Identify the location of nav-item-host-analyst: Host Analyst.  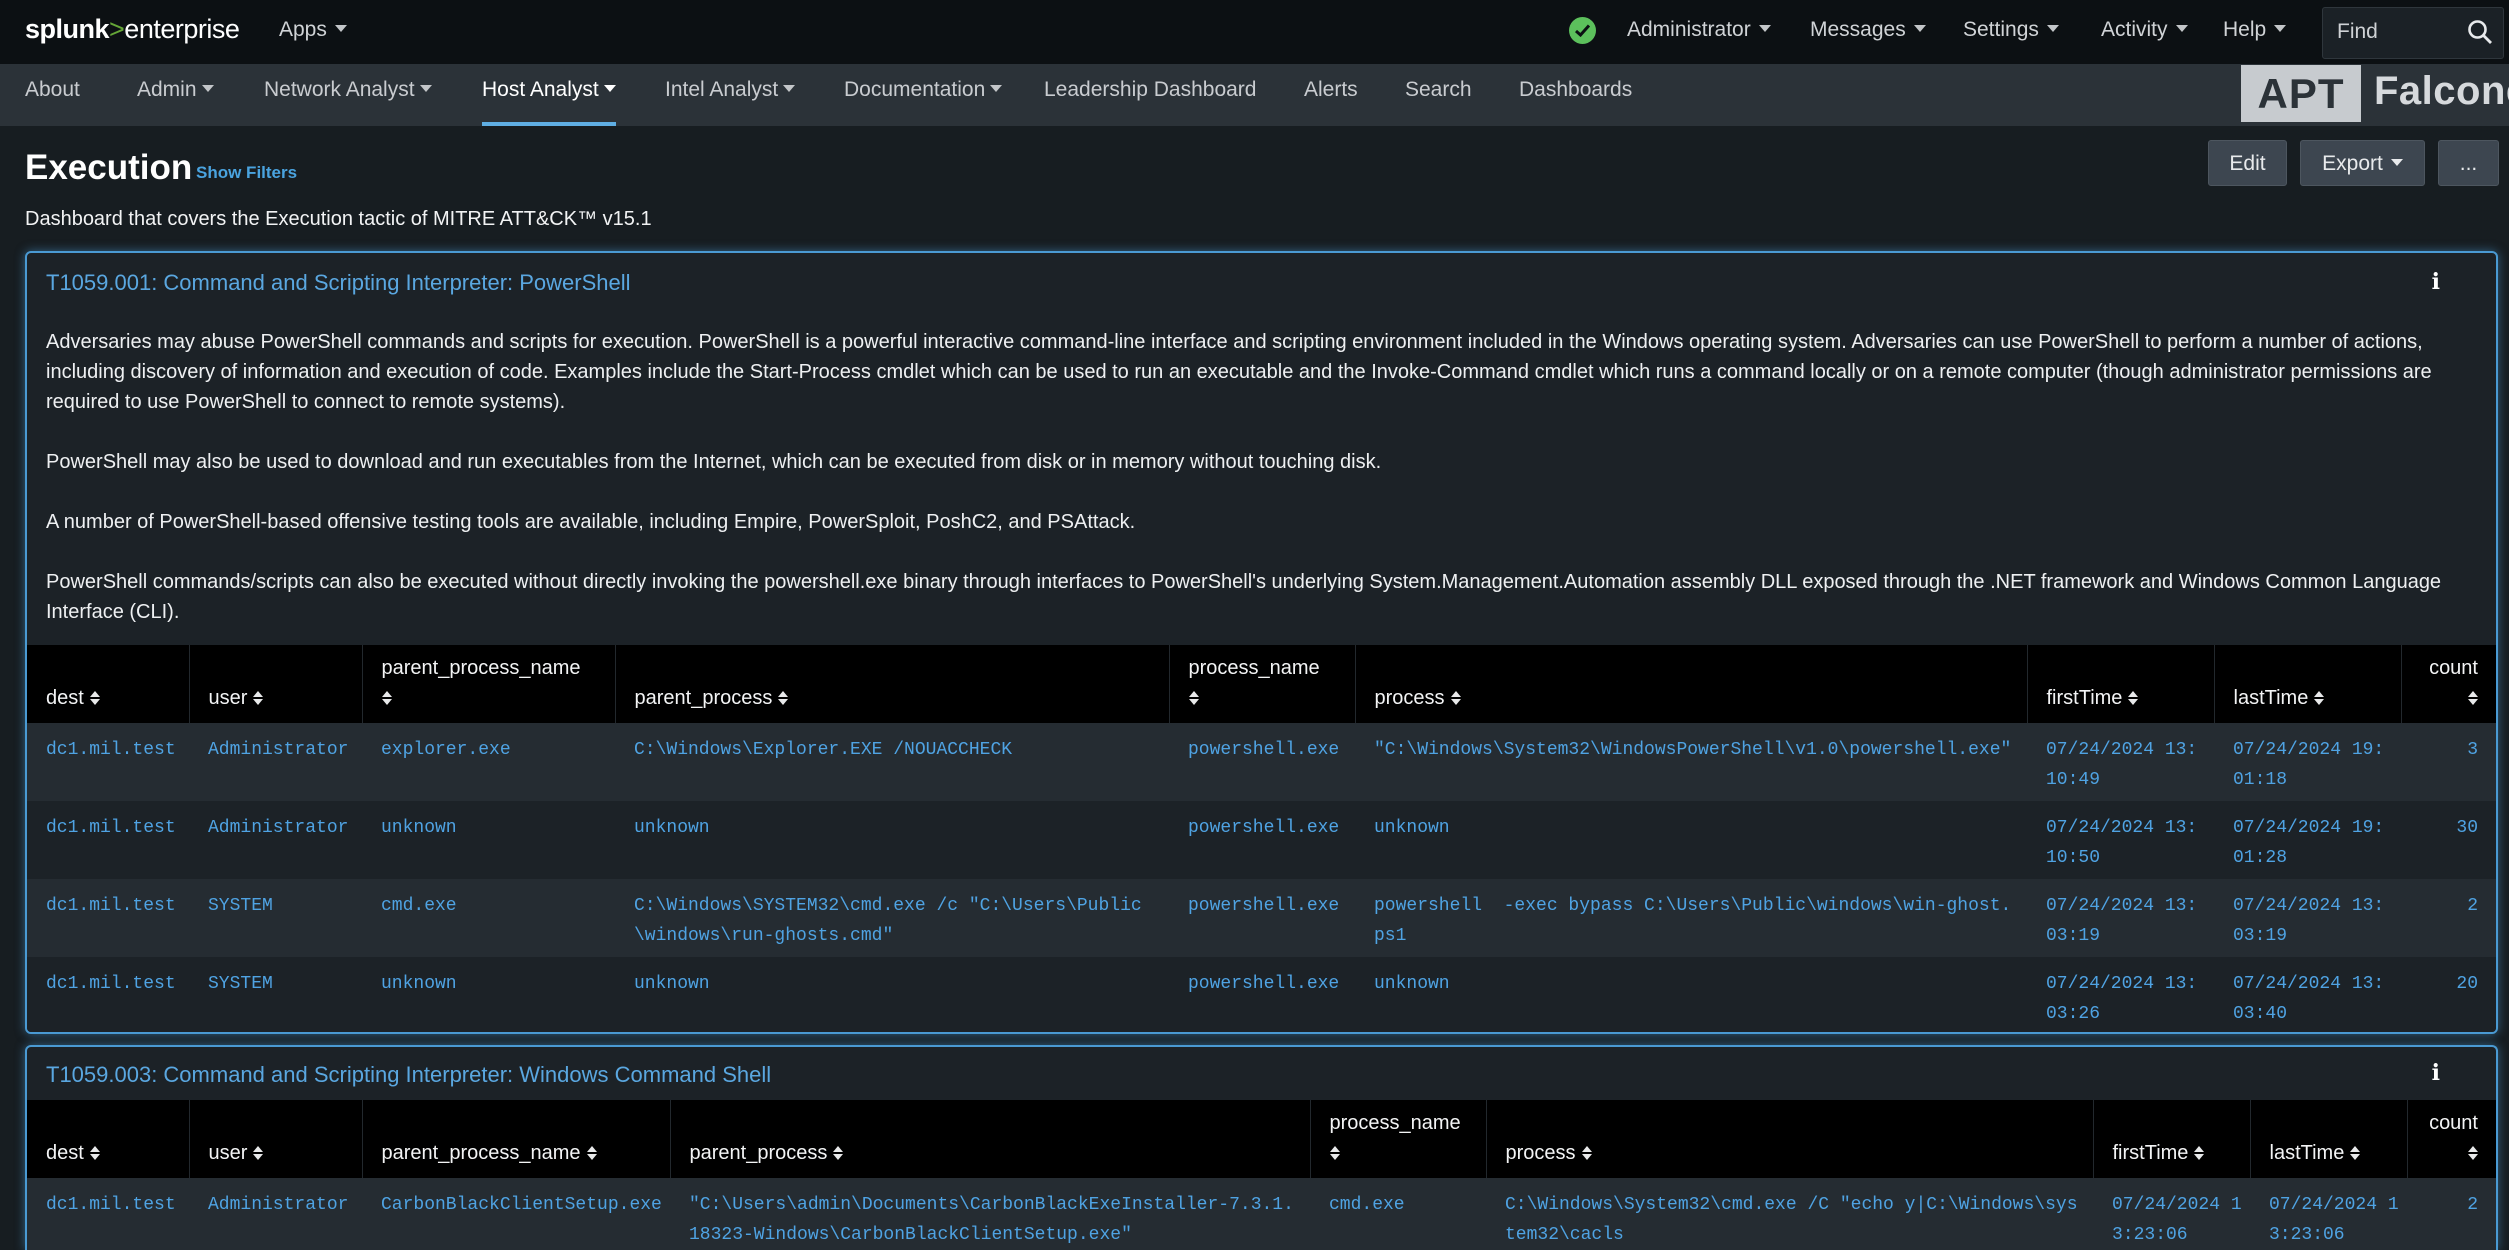
(549, 102).